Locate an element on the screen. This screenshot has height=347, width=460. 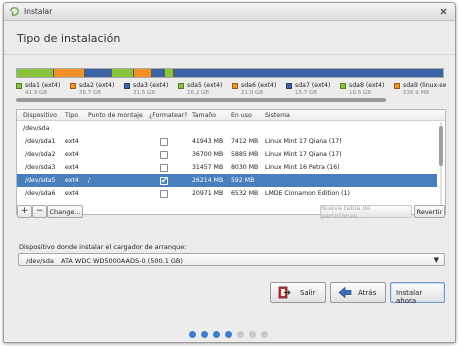
group-device: /dev/sda is located at coordinates (36, 128).